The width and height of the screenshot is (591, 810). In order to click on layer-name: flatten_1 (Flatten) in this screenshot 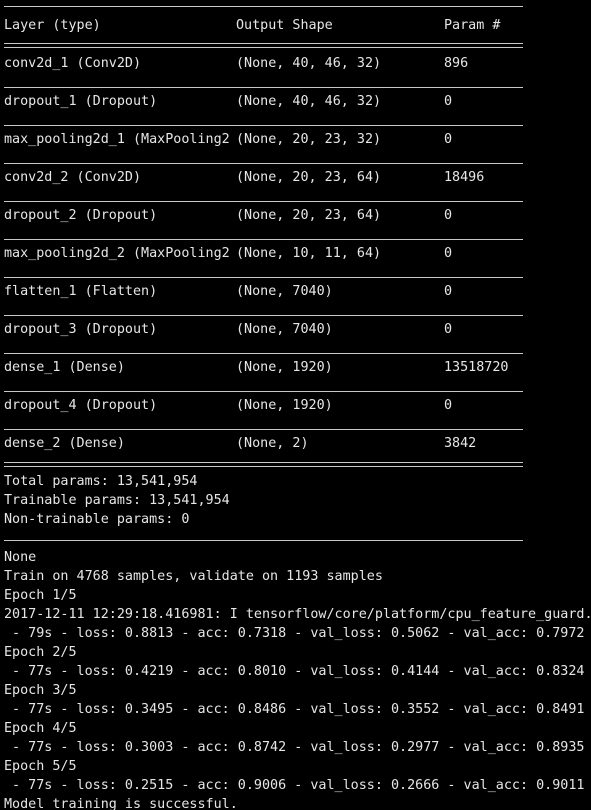, I will do `click(81, 291)`.